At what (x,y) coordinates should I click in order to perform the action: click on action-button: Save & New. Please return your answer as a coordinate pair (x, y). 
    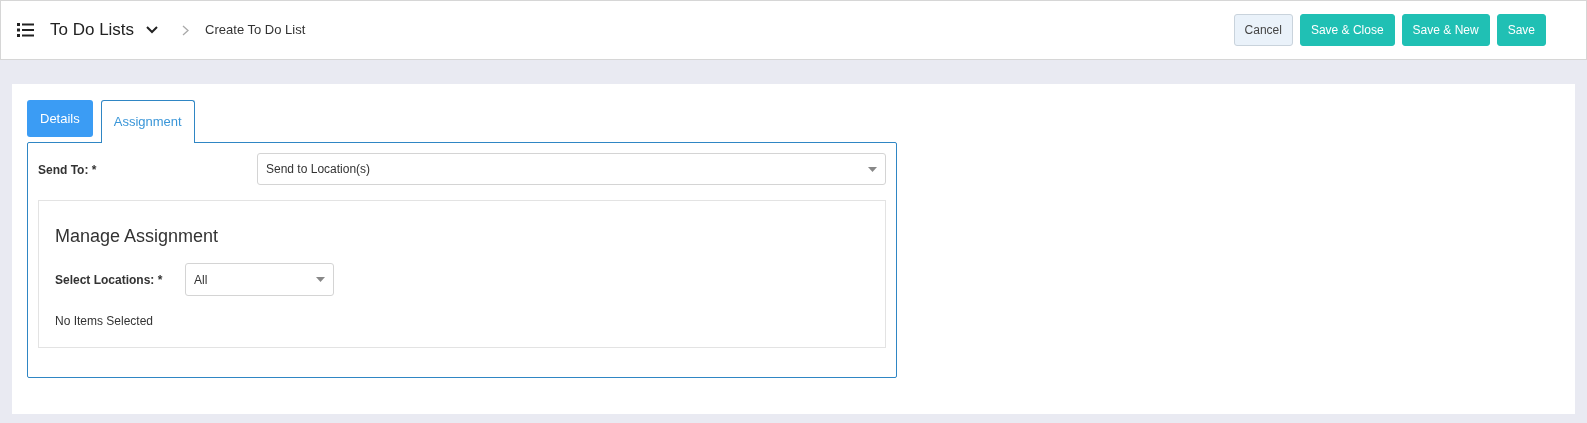
    Looking at the image, I should click on (1445, 30).